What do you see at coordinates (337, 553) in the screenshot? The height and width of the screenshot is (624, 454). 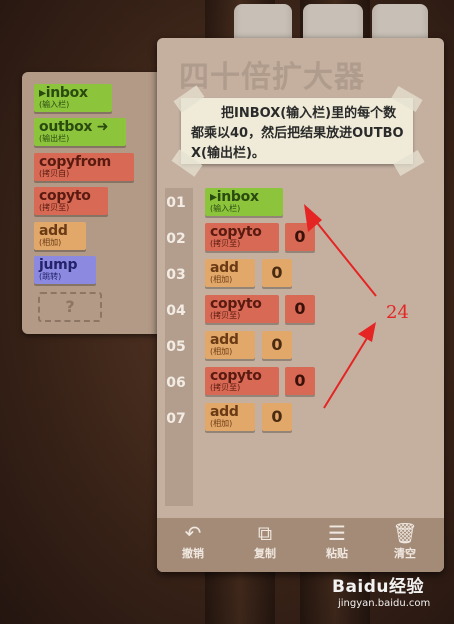 I see `paste-label: 粘贴` at bounding box center [337, 553].